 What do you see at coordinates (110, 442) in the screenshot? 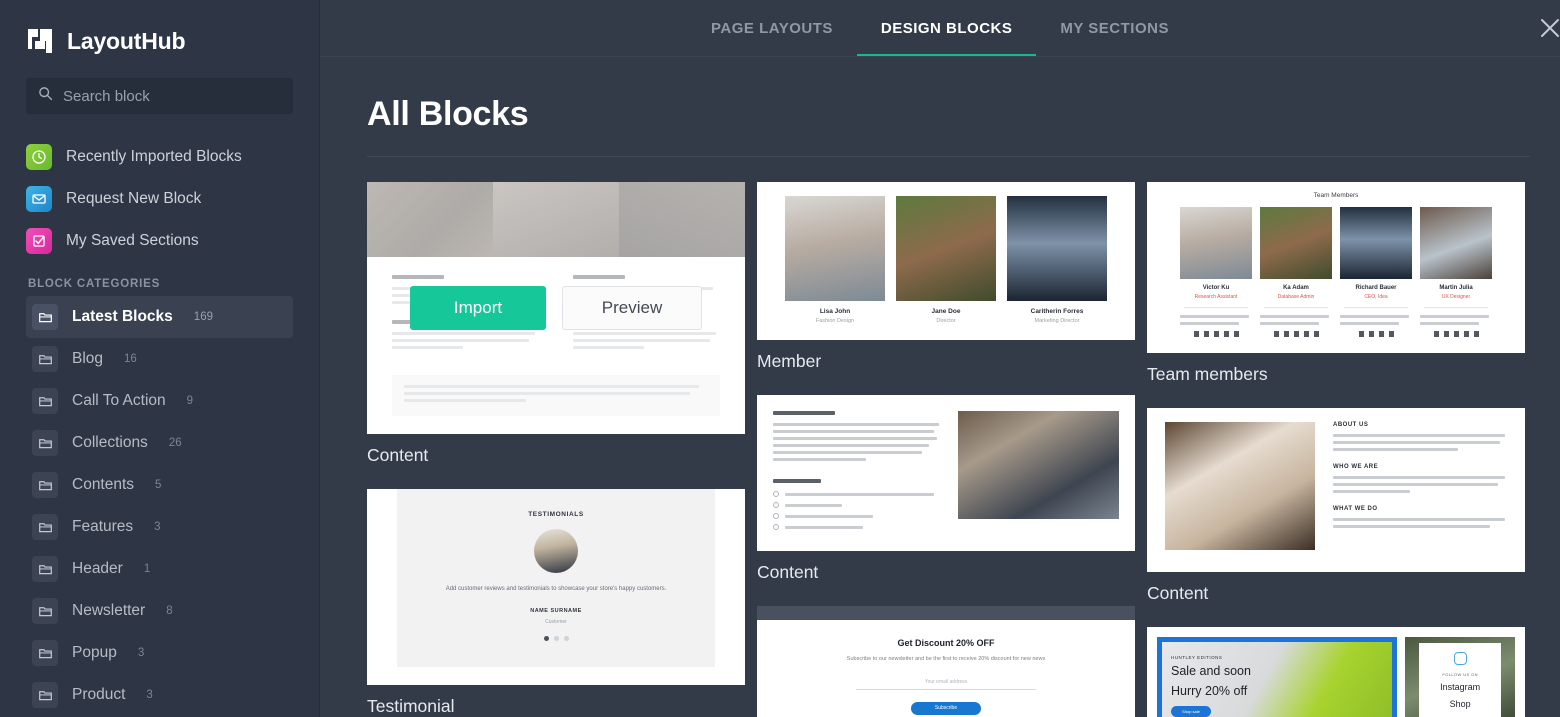
I see `category-label: Collections` at bounding box center [110, 442].